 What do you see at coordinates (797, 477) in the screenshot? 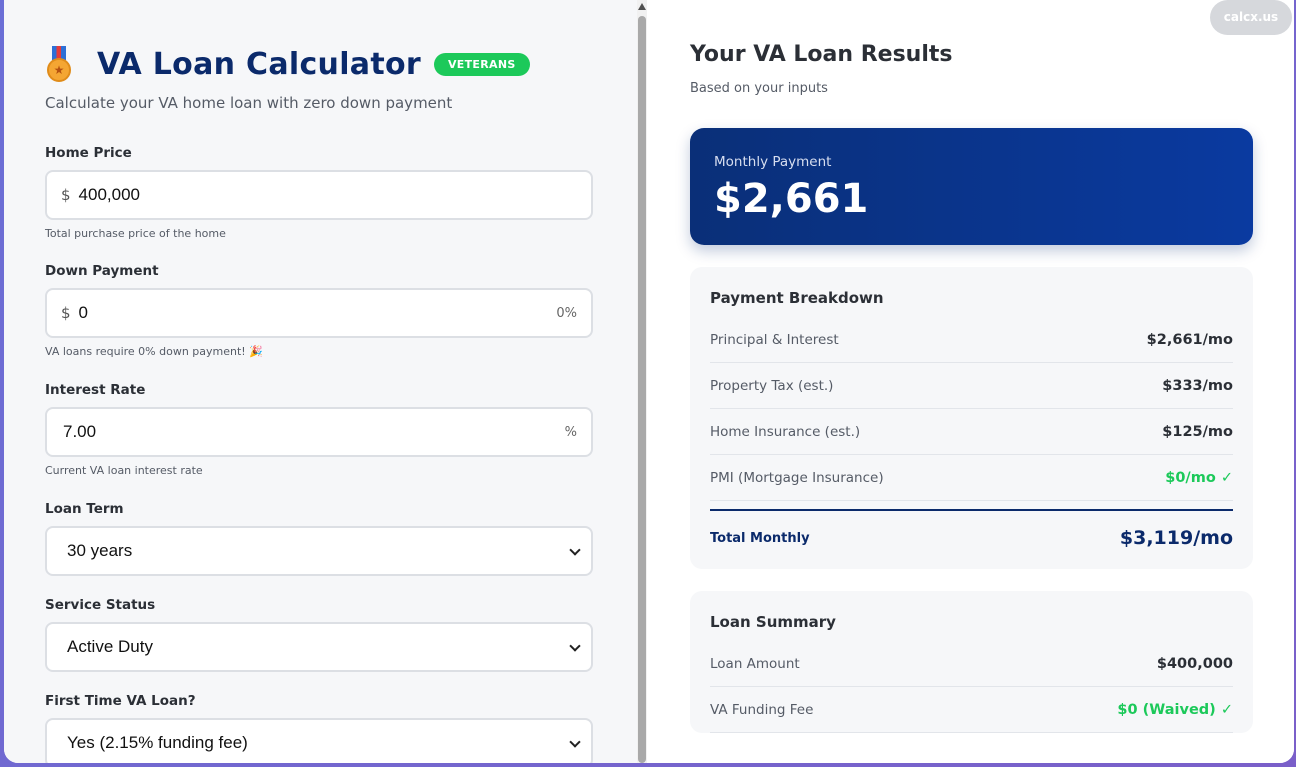
I see `breakdown-row-label: PMI (Mortgage Insurance)` at bounding box center [797, 477].